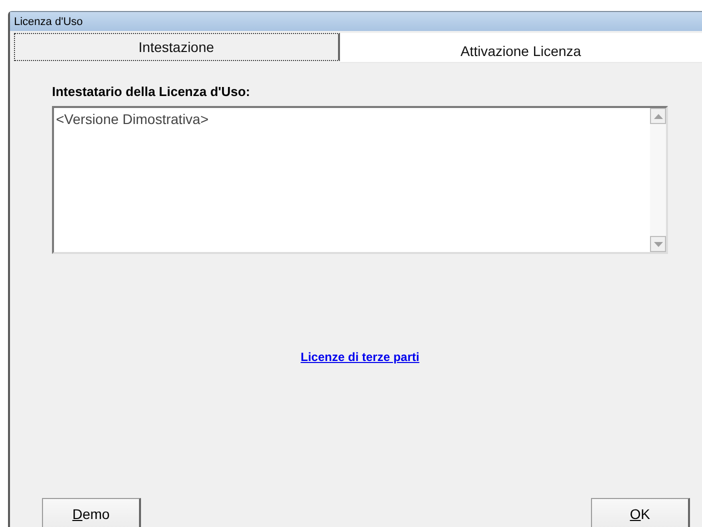 The width and height of the screenshot is (702, 527). I want to click on scroll-up-icon, so click(658, 116).